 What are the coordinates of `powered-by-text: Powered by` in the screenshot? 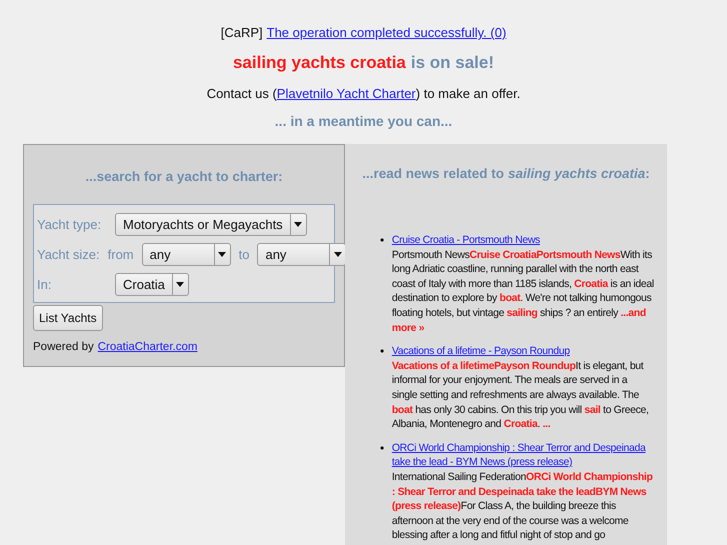 It's located at (63, 347).